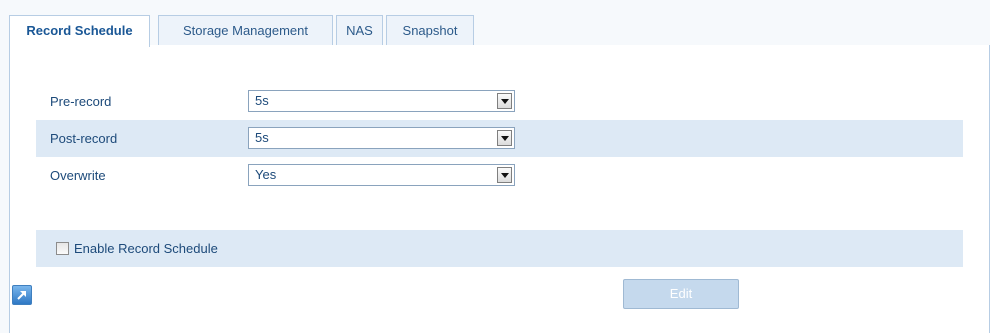 The height and width of the screenshot is (333, 990). I want to click on tab-nas: NAS, so click(359, 30).